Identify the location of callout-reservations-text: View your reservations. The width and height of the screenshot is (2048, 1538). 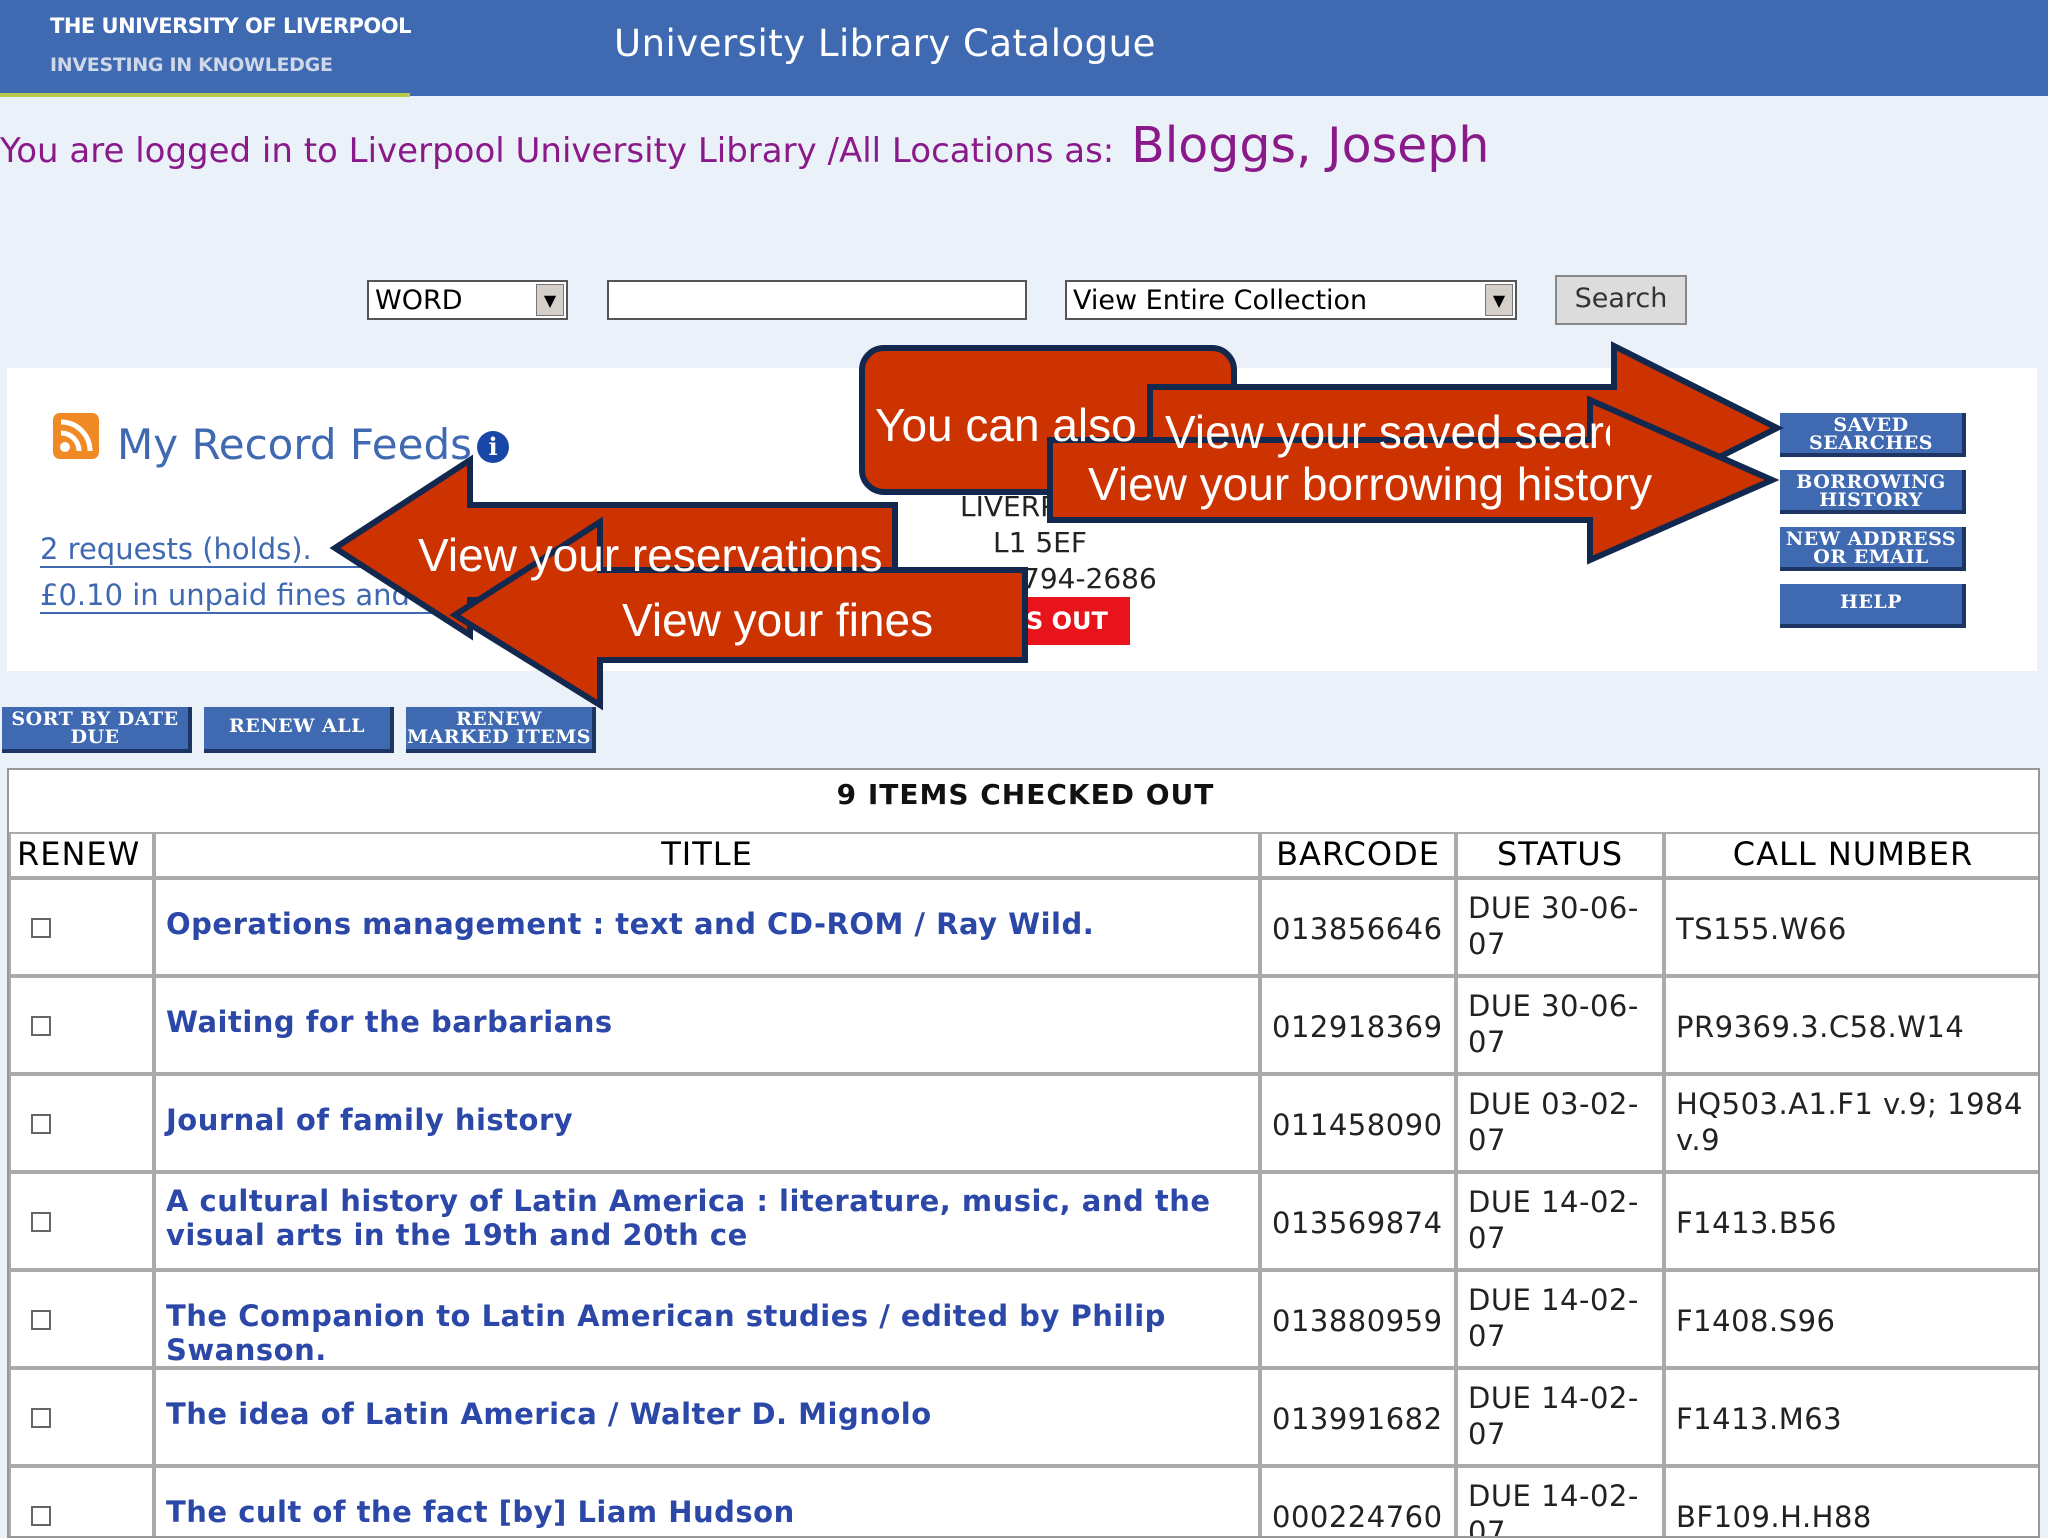
(650, 555).